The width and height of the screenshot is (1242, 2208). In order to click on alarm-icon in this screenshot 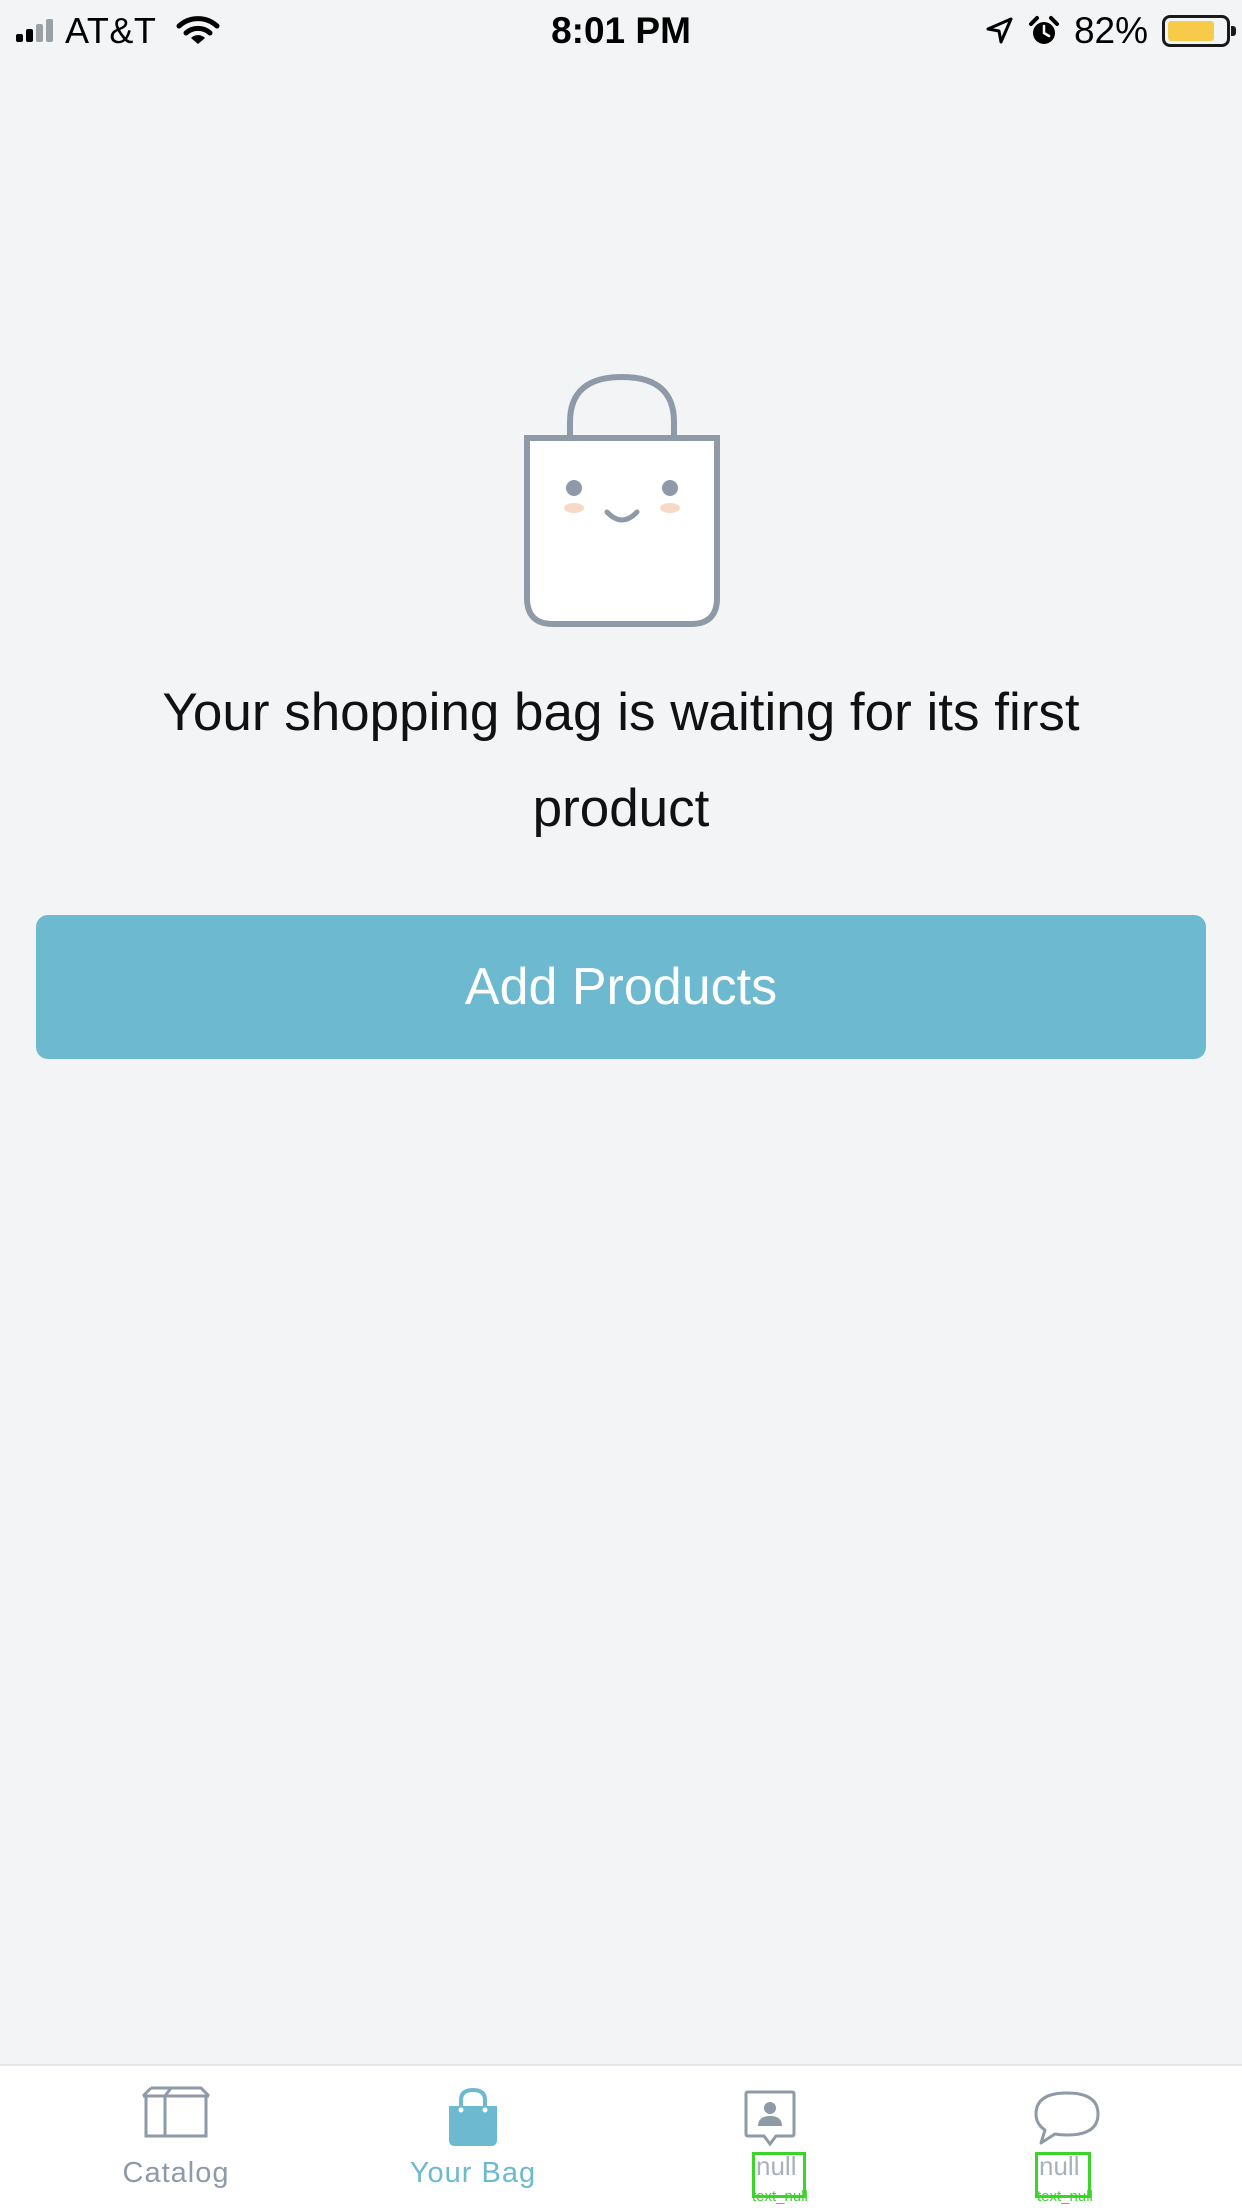, I will do `click(1043, 30)`.